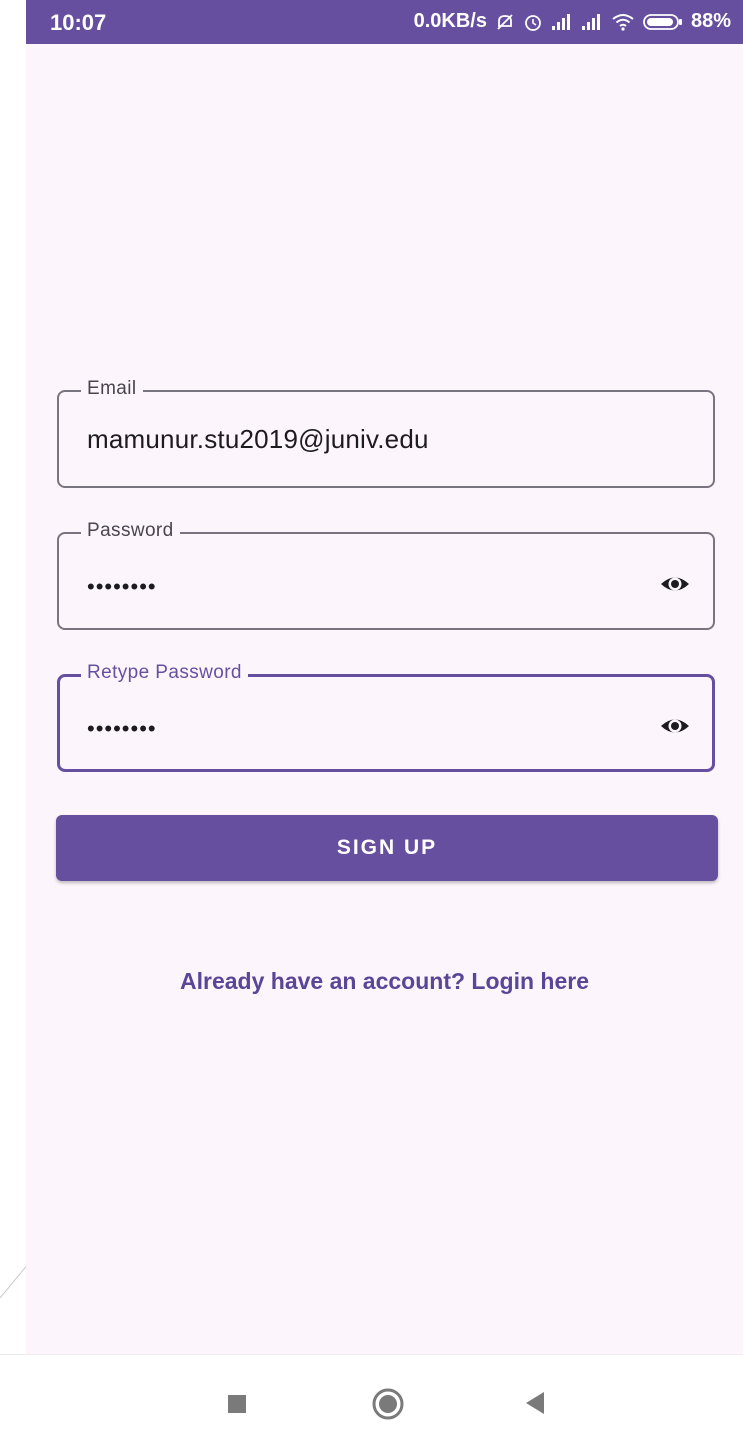 The height and width of the screenshot is (1441, 743). I want to click on password-field: Password ••••••••, so click(386, 575).